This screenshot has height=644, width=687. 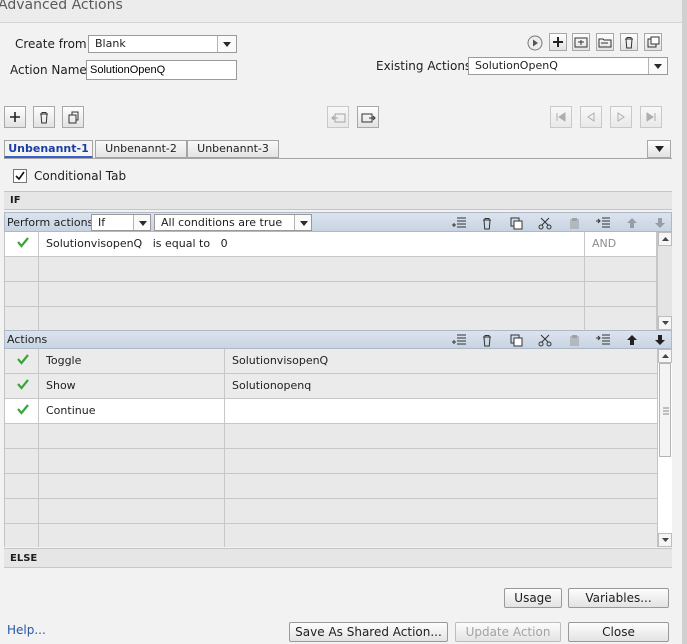 I want to click on last-decision-button, so click(x=651, y=117).